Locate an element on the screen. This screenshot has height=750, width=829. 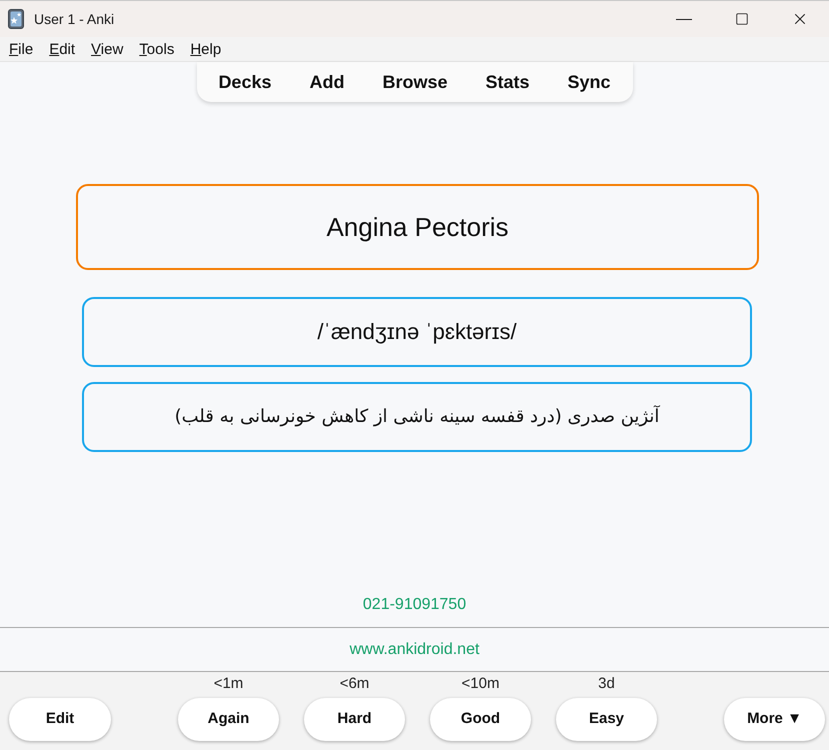
window-title: User 1 - Anki is located at coordinates (74, 19).